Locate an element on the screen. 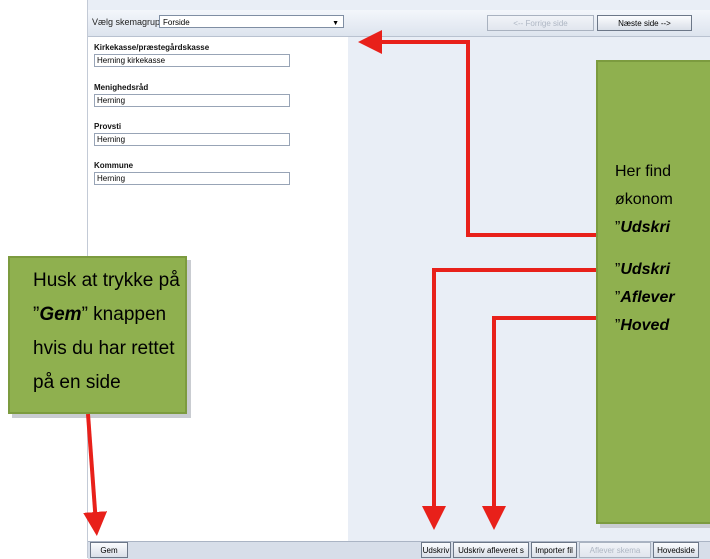 The height and width of the screenshot is (559, 710). callout-right-item1: ”Udskri is located at coordinates (643, 227).